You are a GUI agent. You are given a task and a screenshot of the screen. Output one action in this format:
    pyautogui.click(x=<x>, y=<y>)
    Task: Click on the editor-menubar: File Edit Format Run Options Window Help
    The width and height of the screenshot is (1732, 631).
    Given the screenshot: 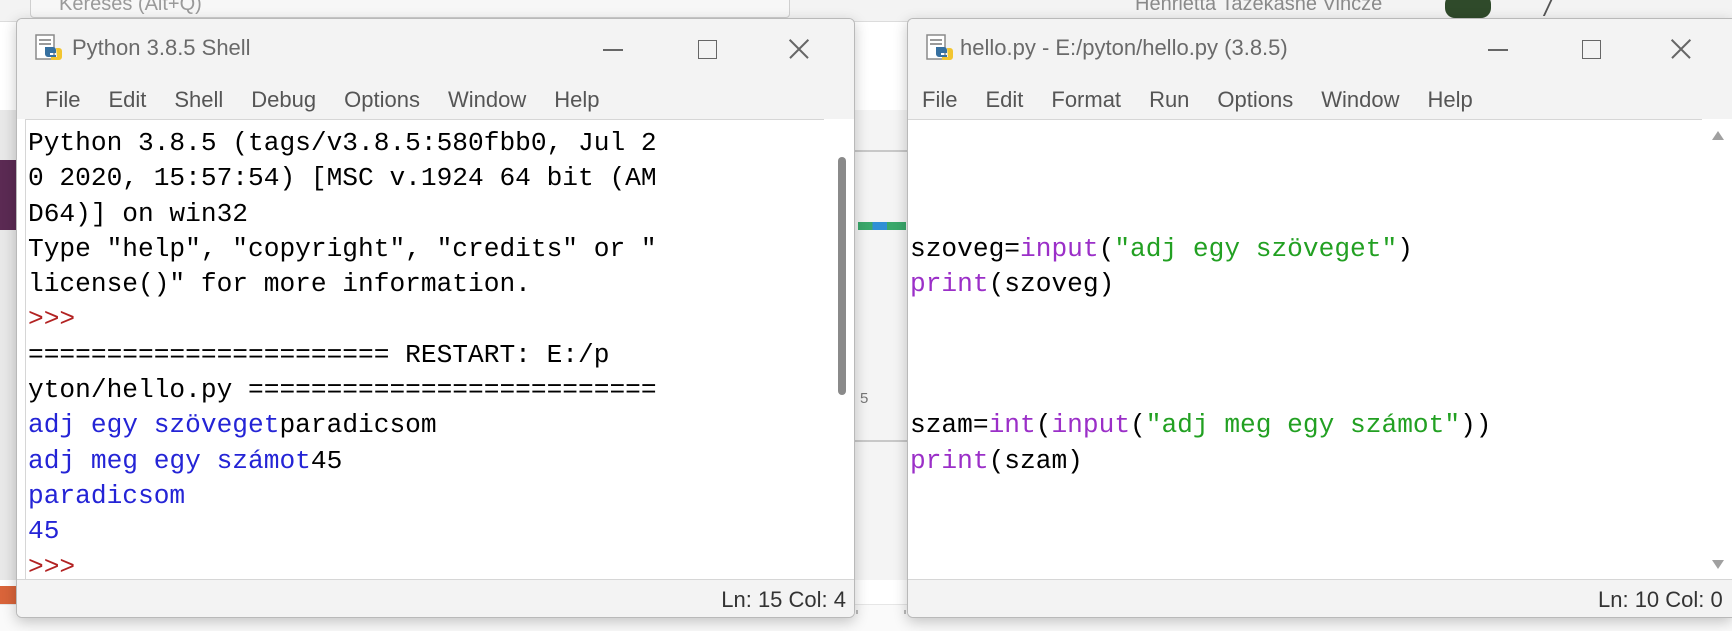 What is the action you would take?
    pyautogui.click(x=1320, y=100)
    